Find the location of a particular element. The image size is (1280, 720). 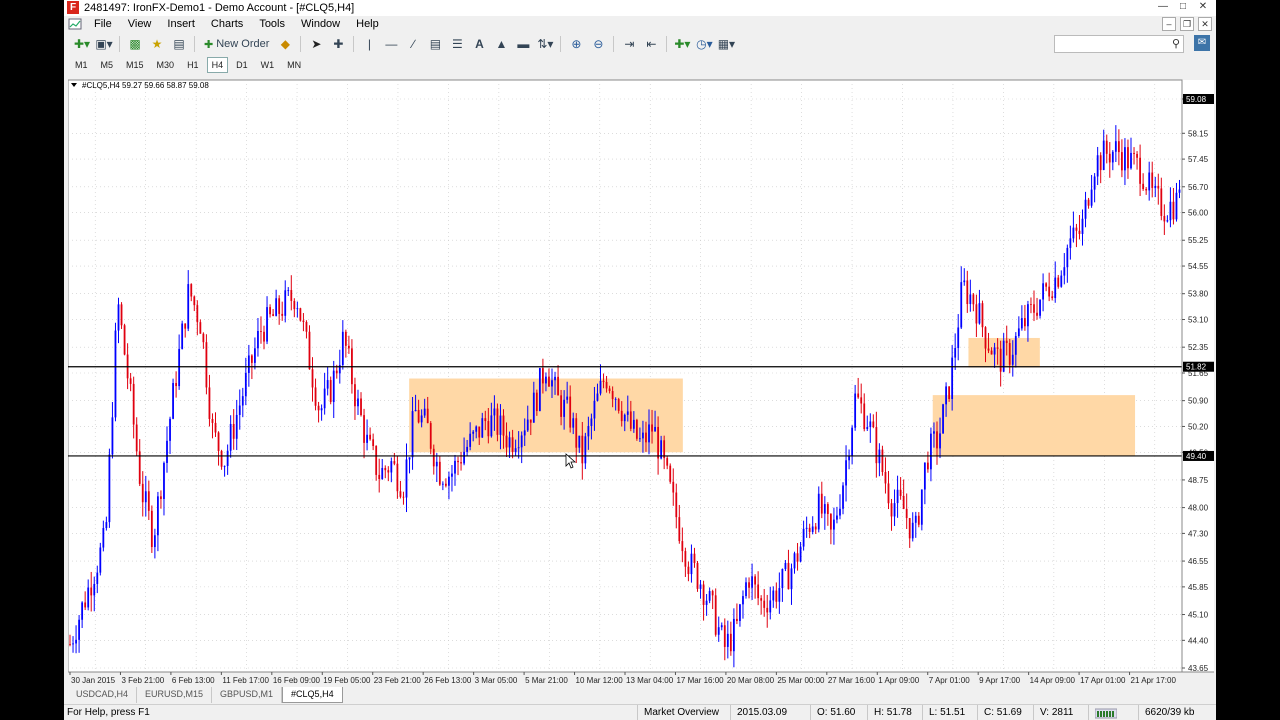

profiles-icon: ▣▾ is located at coordinates (104, 44).